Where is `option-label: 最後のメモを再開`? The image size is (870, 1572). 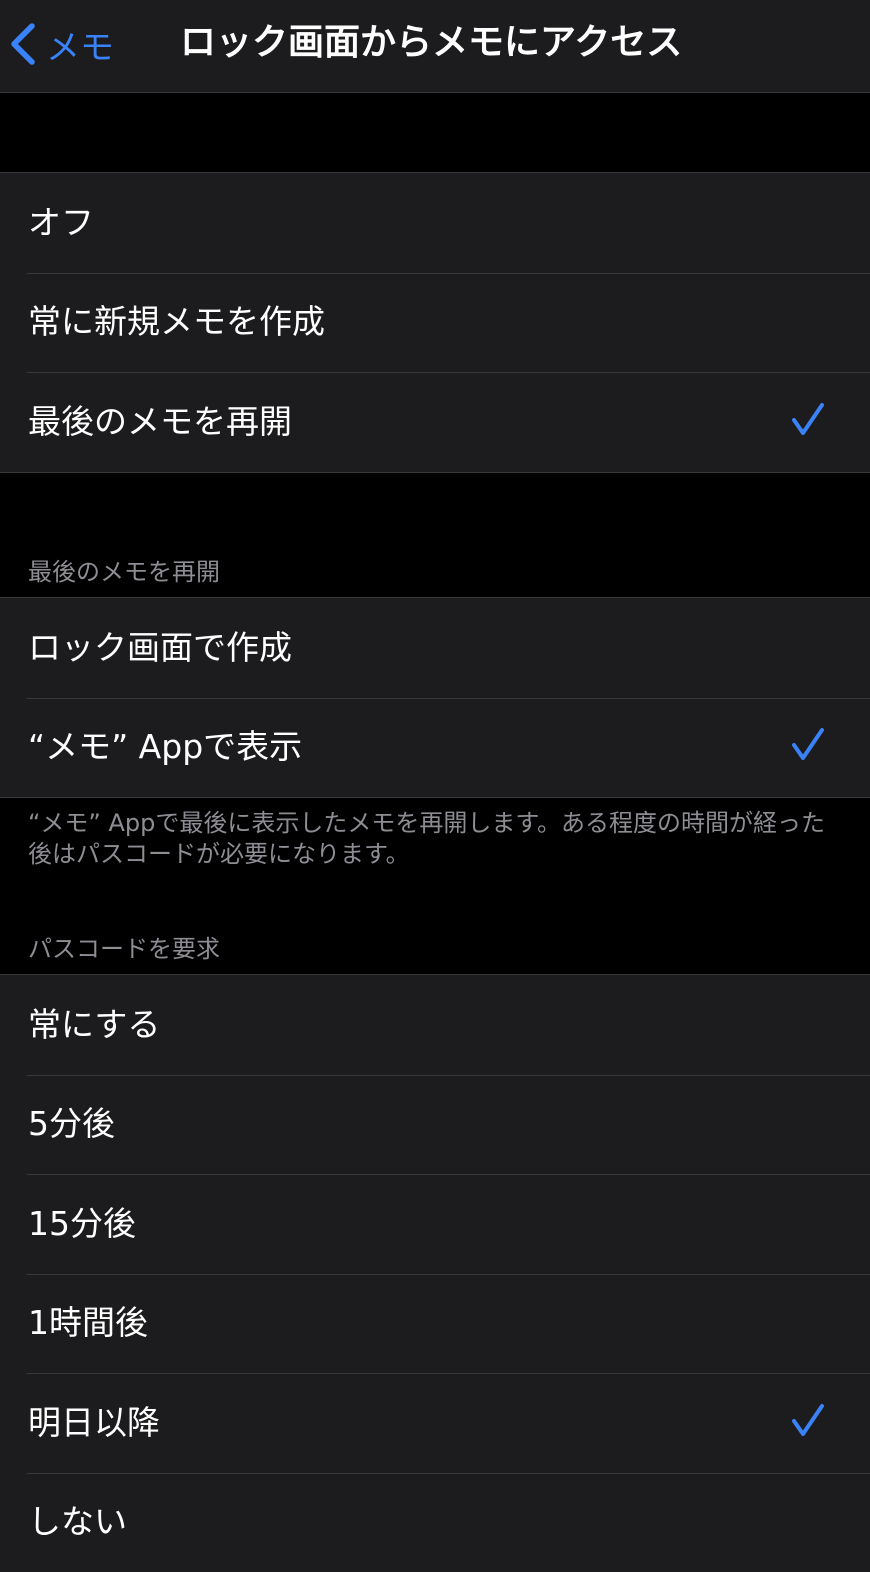 option-label: 最後のメモを再開 is located at coordinates (160, 422).